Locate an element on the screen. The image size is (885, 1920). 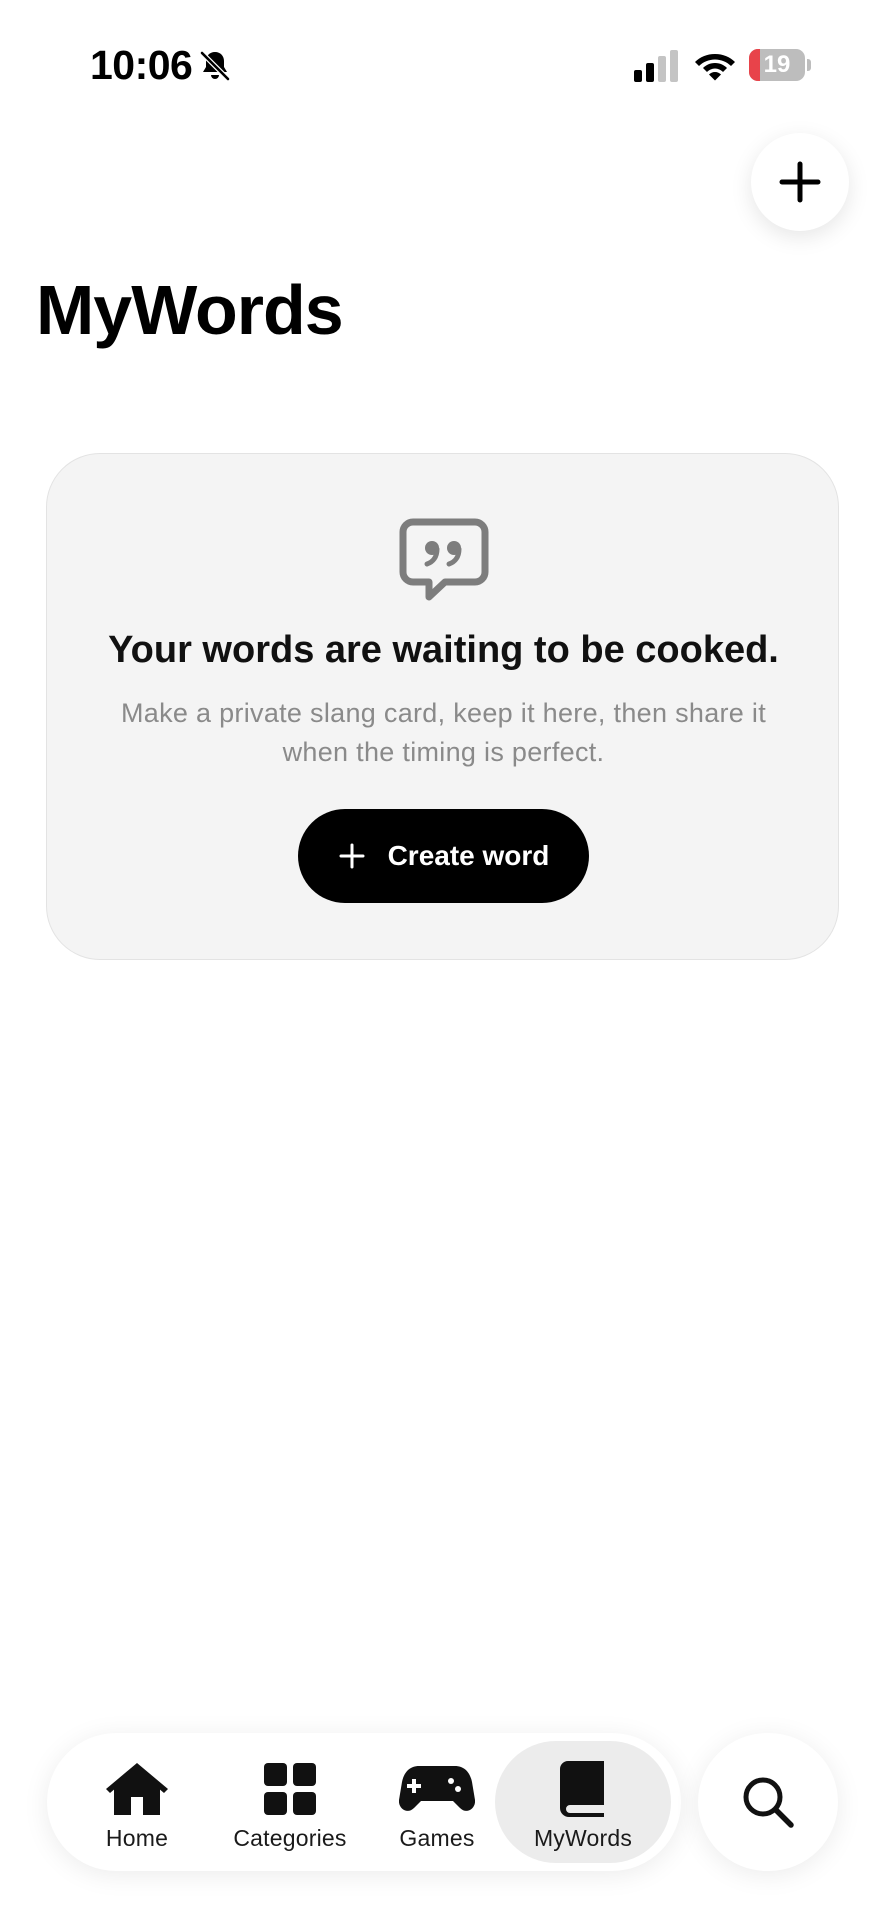
add-word-button is located at coordinates (800, 182).